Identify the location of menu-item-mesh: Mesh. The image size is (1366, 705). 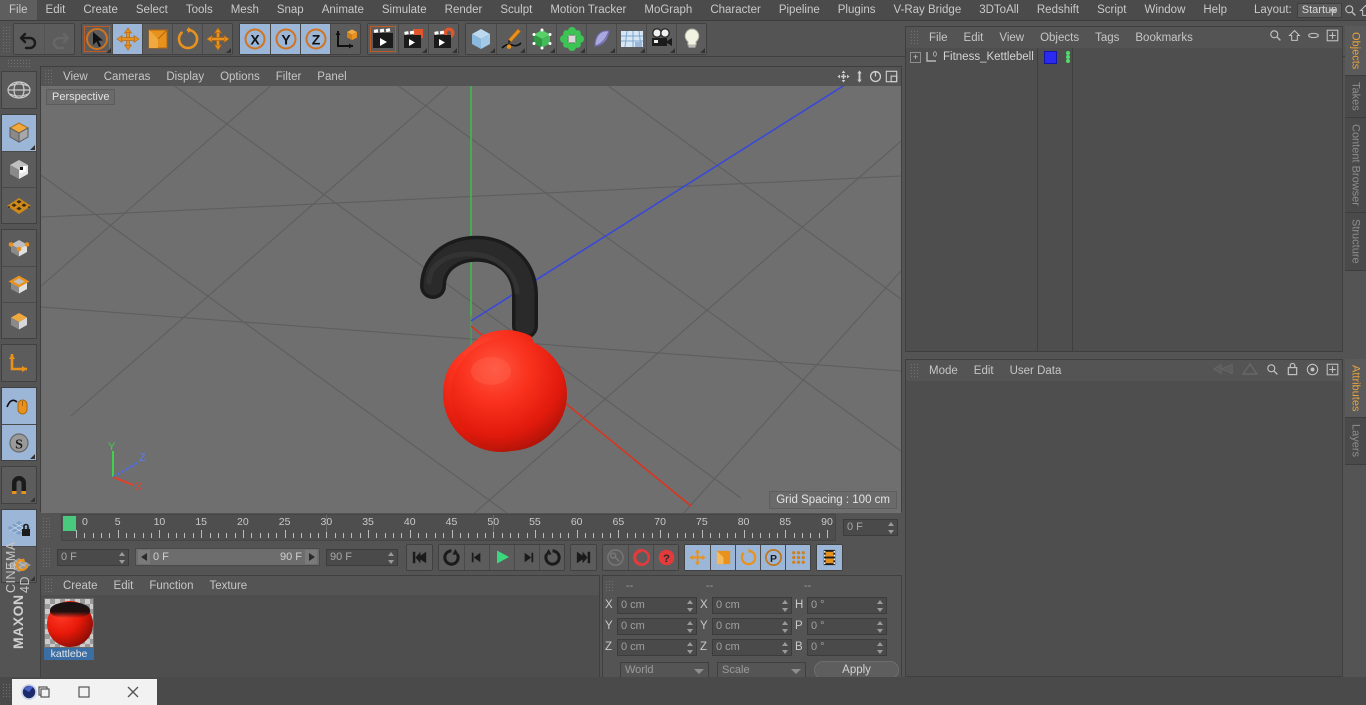
(245, 10).